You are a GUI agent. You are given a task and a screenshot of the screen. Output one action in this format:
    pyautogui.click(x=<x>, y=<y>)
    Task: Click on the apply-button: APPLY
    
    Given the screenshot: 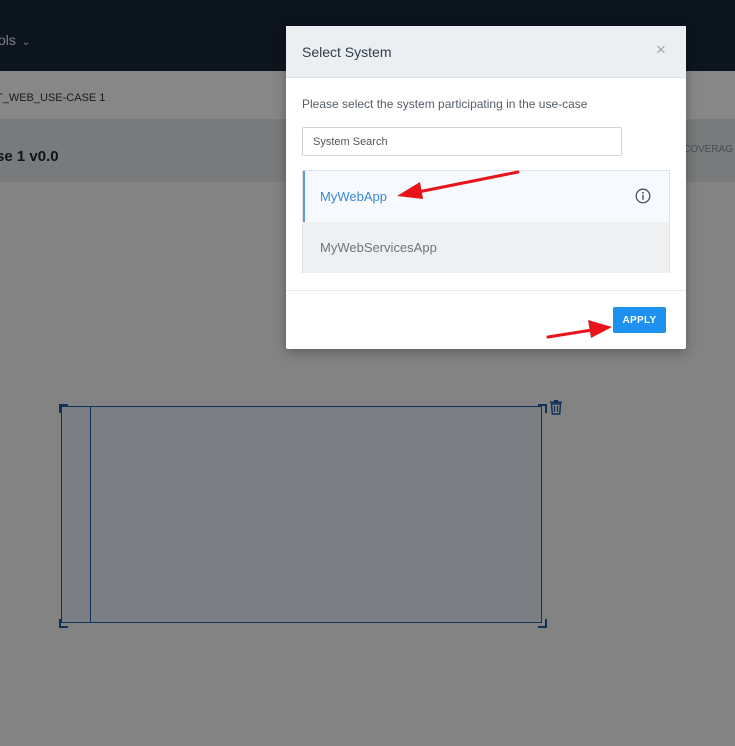 What is the action you would take?
    pyautogui.click(x=639, y=320)
    